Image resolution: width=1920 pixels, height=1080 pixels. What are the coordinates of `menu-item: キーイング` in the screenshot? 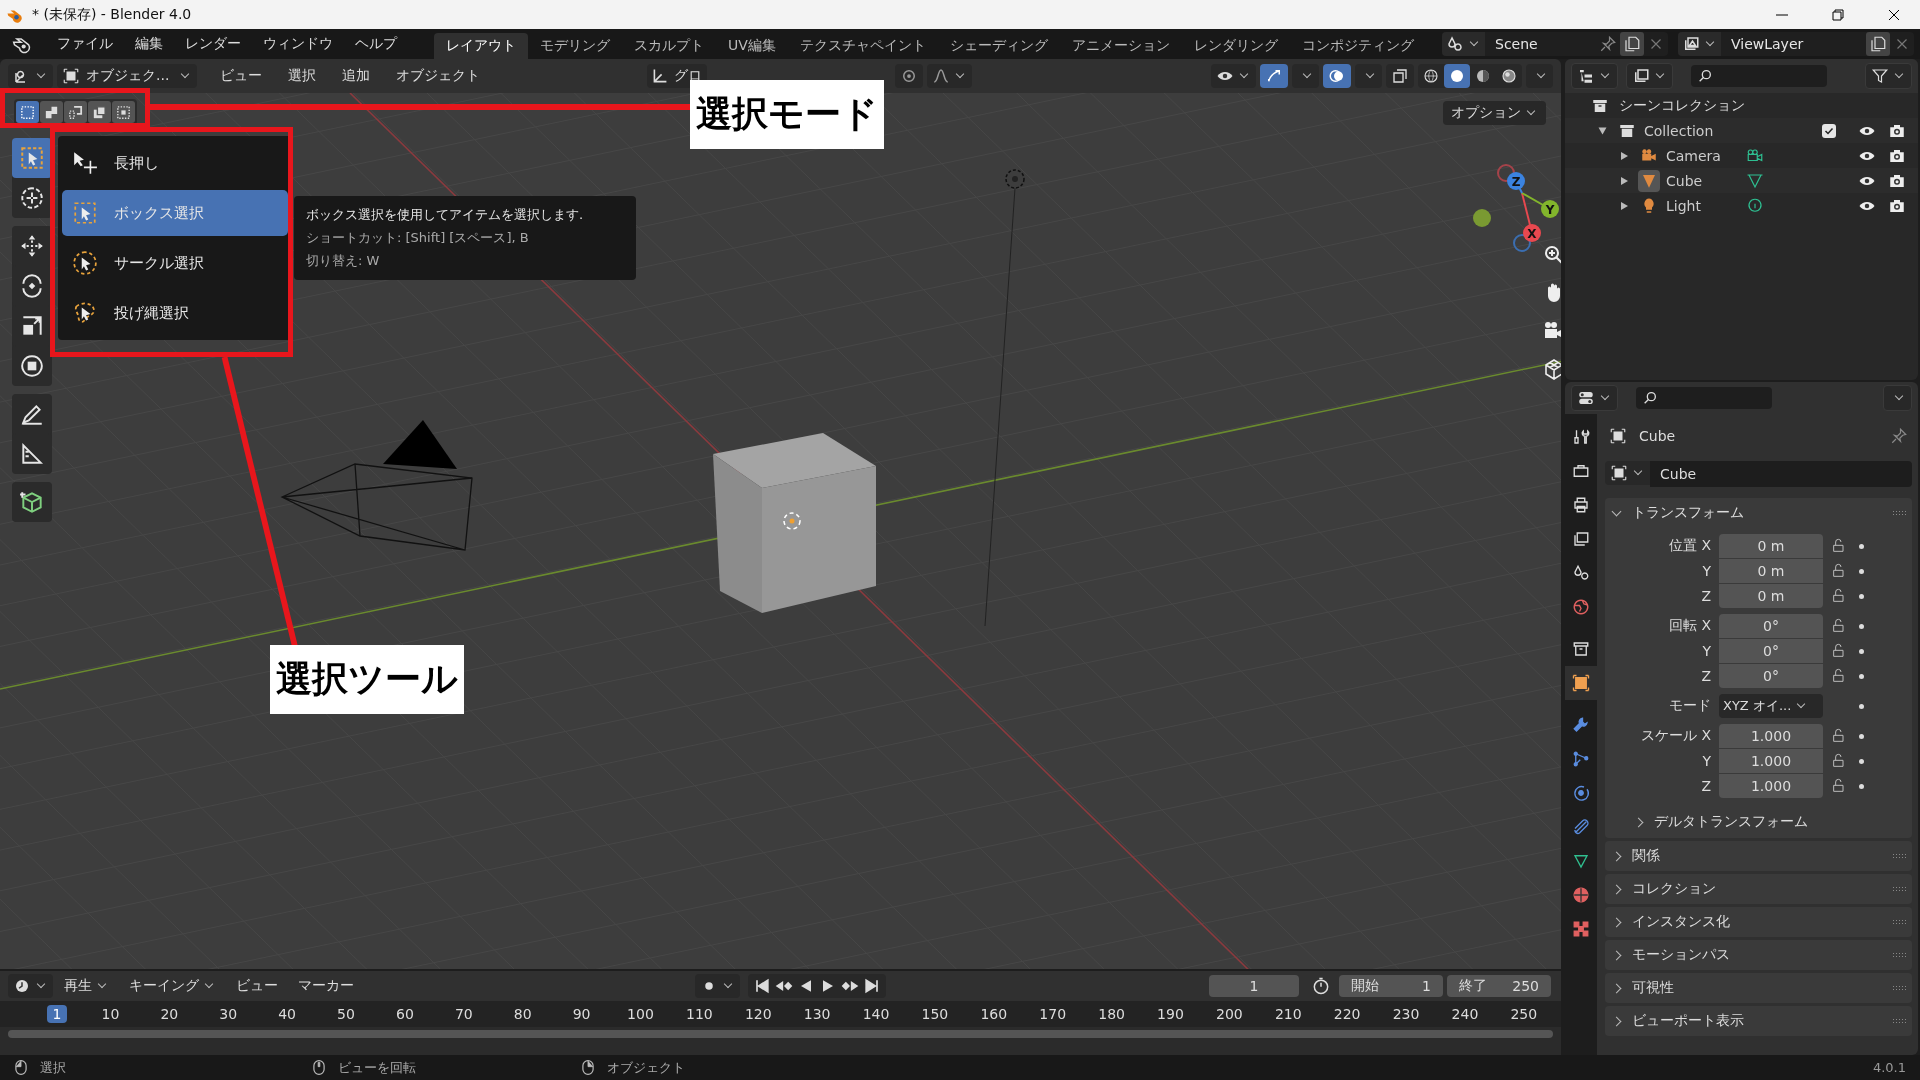 It's located at (172, 986).